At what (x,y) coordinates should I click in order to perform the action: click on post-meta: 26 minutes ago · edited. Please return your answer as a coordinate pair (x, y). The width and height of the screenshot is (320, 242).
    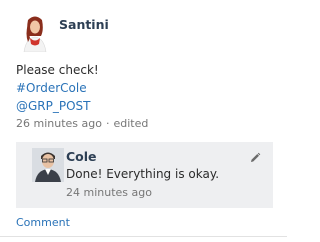
    Looking at the image, I should click on (82, 123).